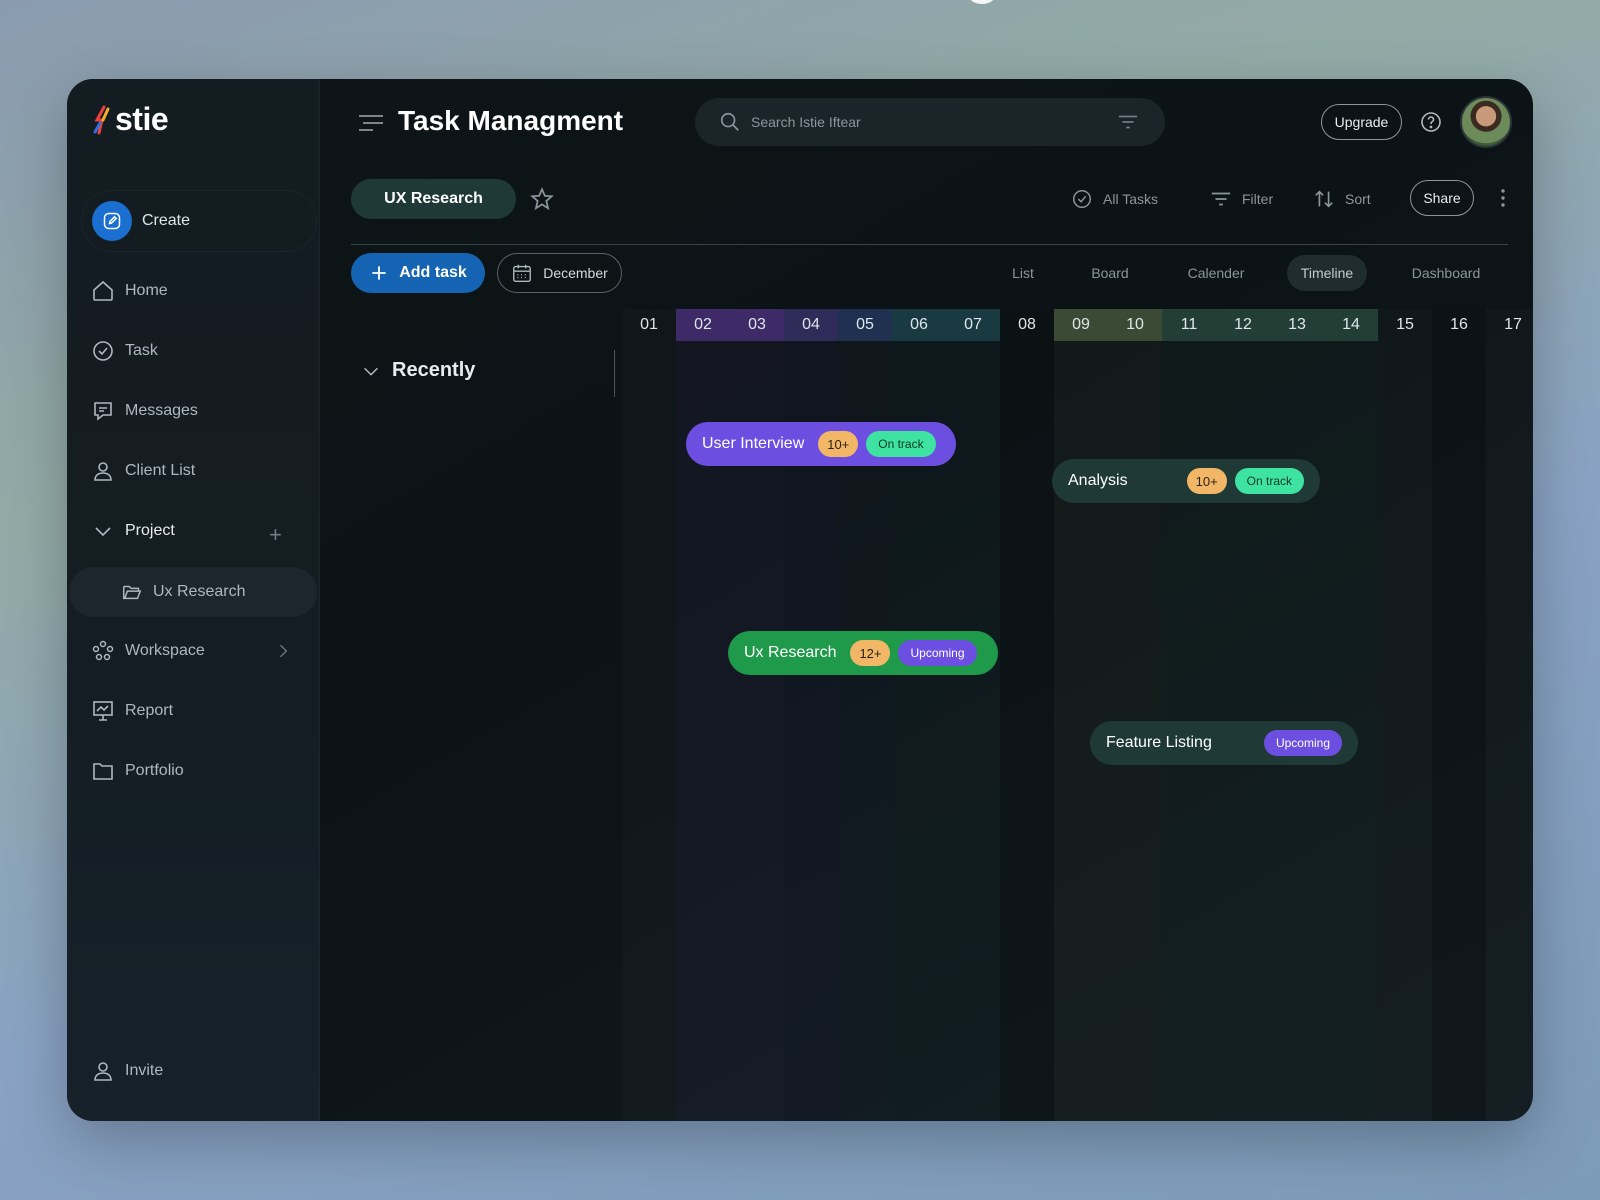  Describe the element at coordinates (434, 370) in the screenshot. I see `group-label: Recently` at that location.